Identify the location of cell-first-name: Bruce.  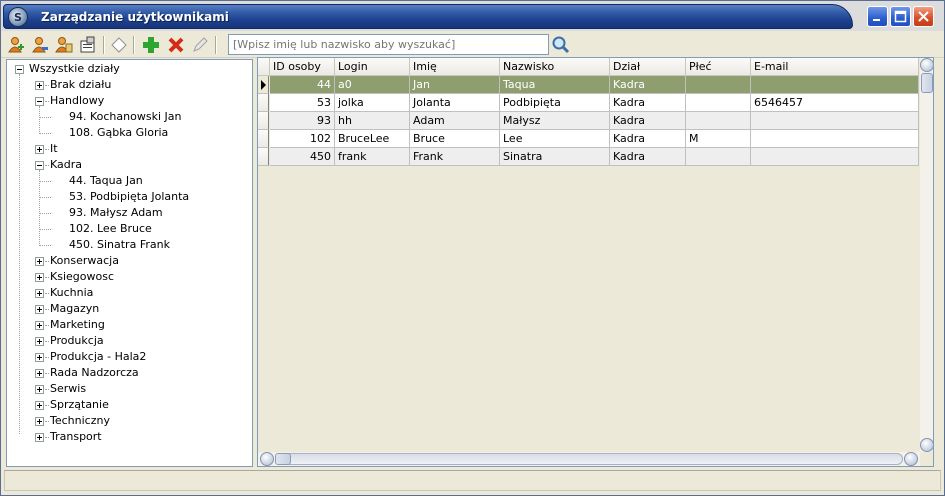
(455, 139).